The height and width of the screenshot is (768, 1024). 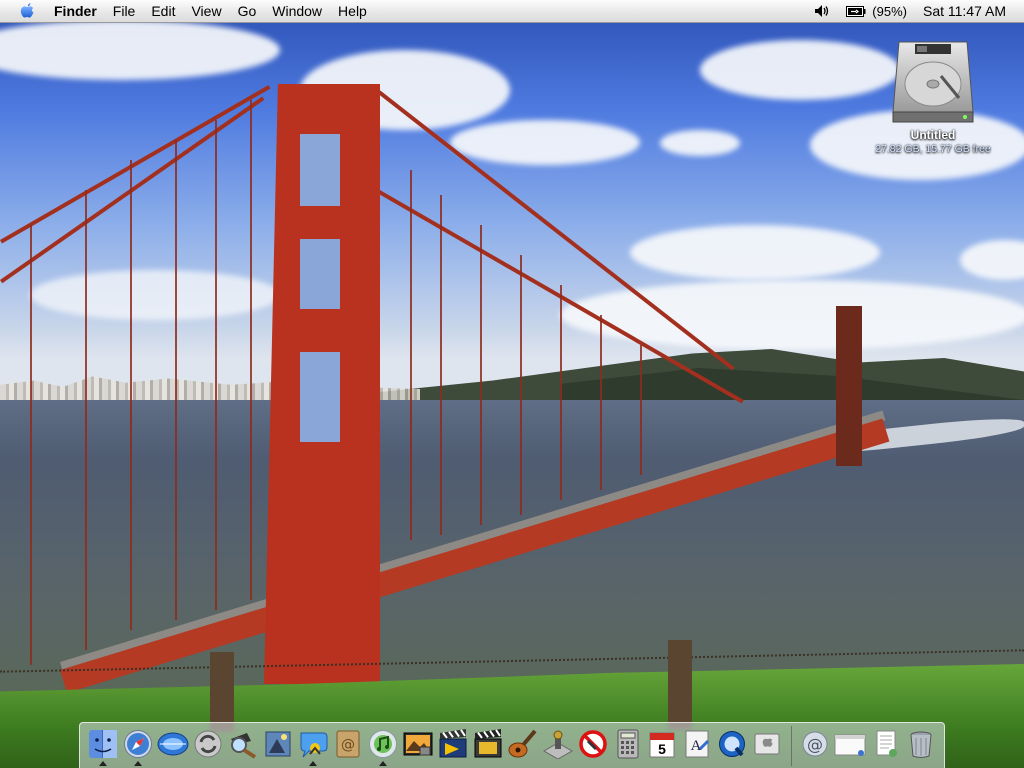 What do you see at coordinates (663, 749) in the screenshot?
I see `ical-day: 5` at bounding box center [663, 749].